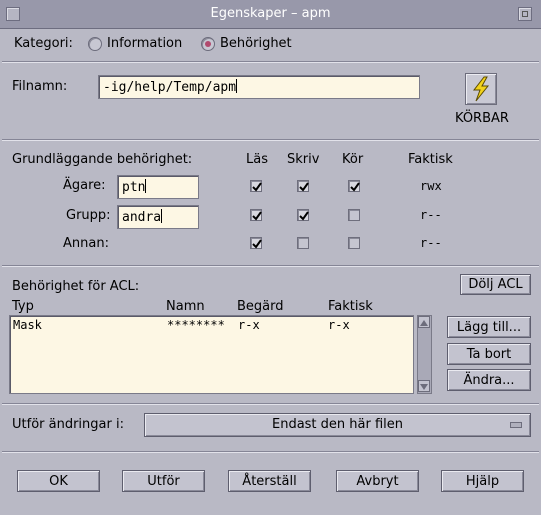 Image resolution: width=541 pixels, height=515 pixels. I want to click on dropdown-indicator-icon, so click(516, 425).